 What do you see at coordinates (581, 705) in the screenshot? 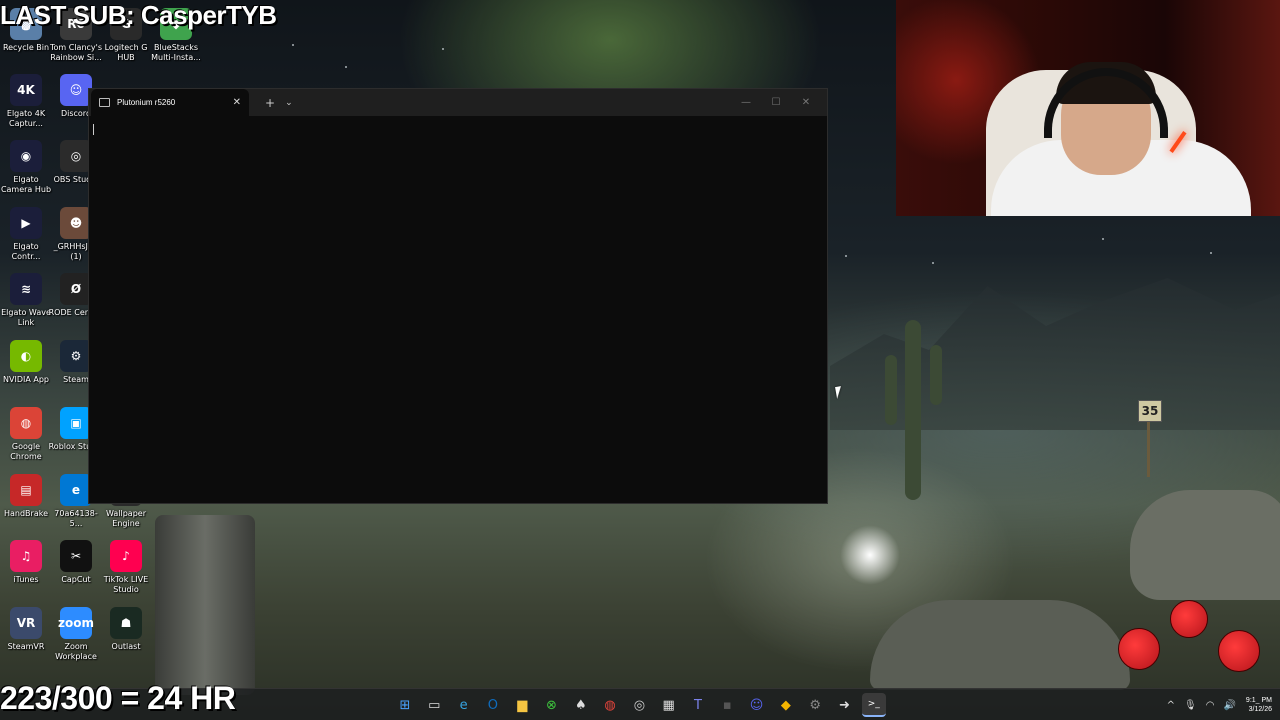
I see `alienware-icon: ♠` at bounding box center [581, 705].